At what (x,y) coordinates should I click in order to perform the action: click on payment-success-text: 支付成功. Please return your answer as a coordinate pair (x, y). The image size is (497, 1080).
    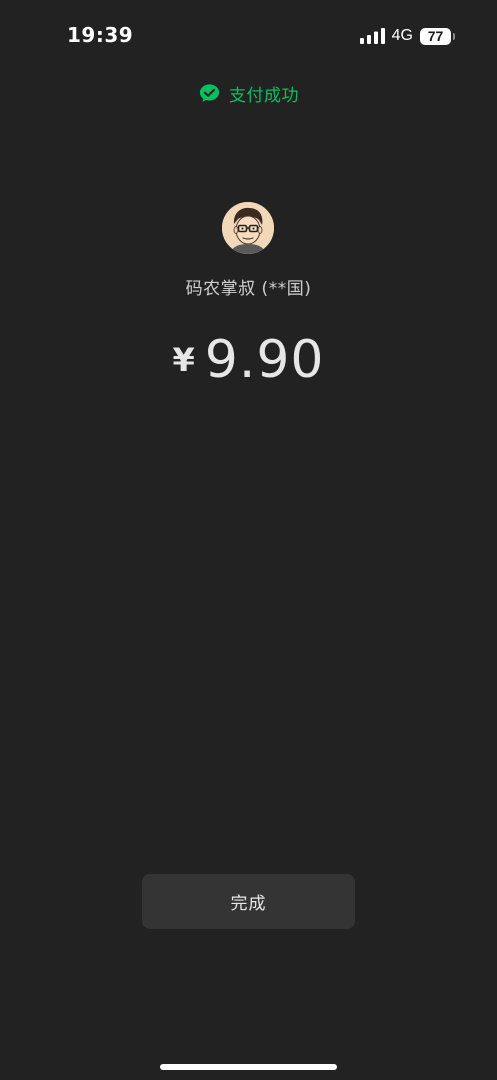
    Looking at the image, I should click on (264, 96).